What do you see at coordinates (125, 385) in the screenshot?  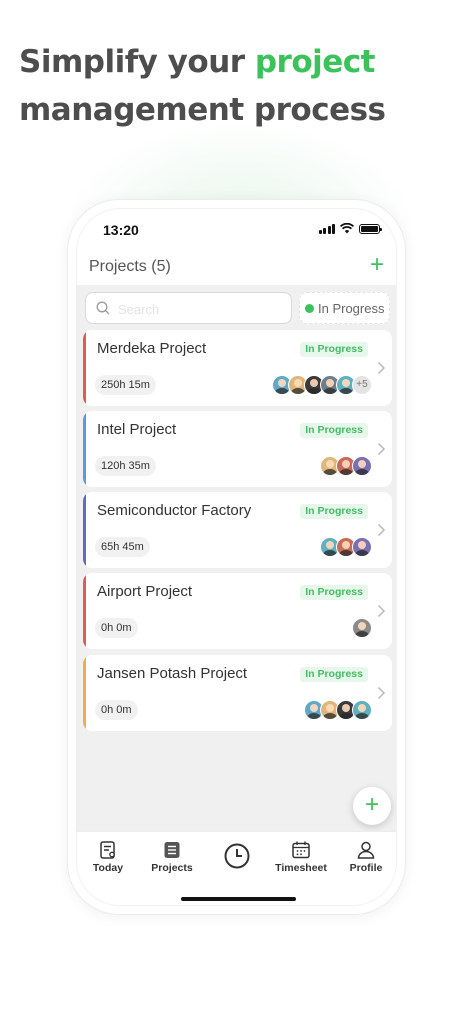 I see `hours-pill: 250h 15m` at bounding box center [125, 385].